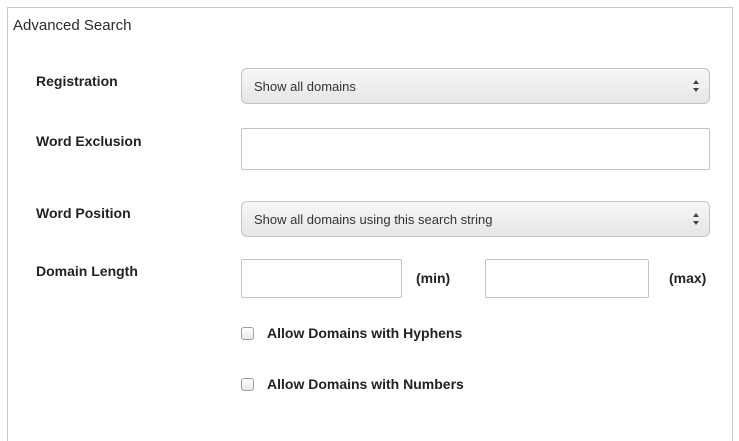 The width and height of the screenshot is (739, 441). I want to click on registration-label: Registration, so click(77, 81).